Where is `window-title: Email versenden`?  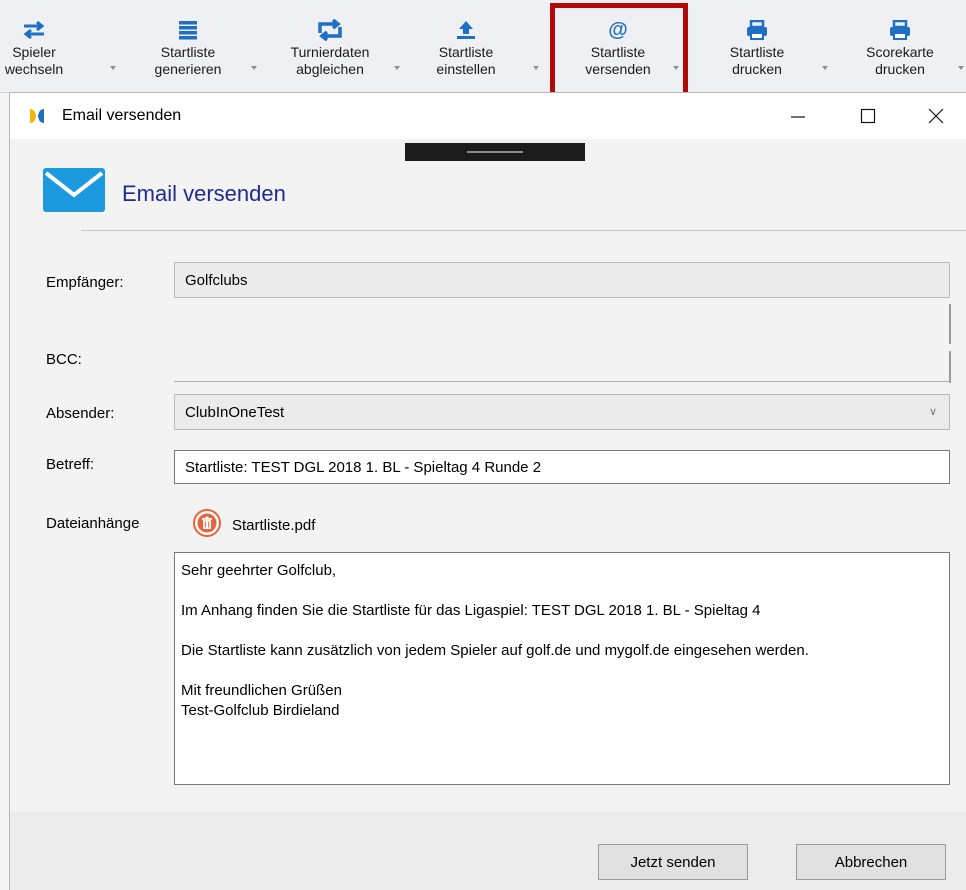
window-title: Email versenden is located at coordinates (122, 115).